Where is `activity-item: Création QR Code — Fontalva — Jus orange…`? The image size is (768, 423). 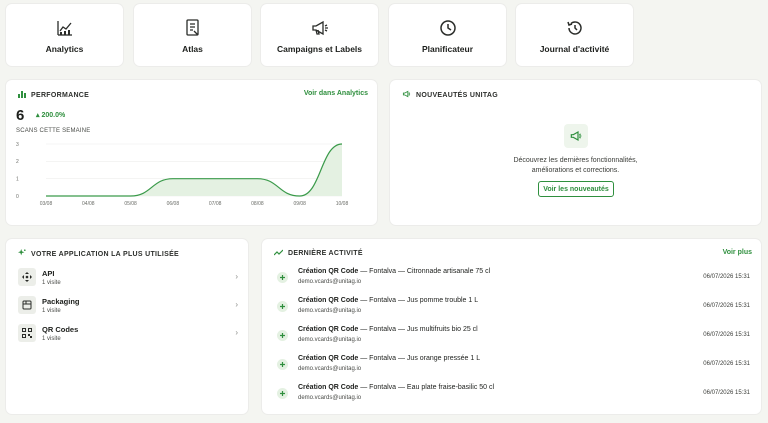 activity-item: Création QR Code — Fontalva — Jus orange… is located at coordinates (514, 367).